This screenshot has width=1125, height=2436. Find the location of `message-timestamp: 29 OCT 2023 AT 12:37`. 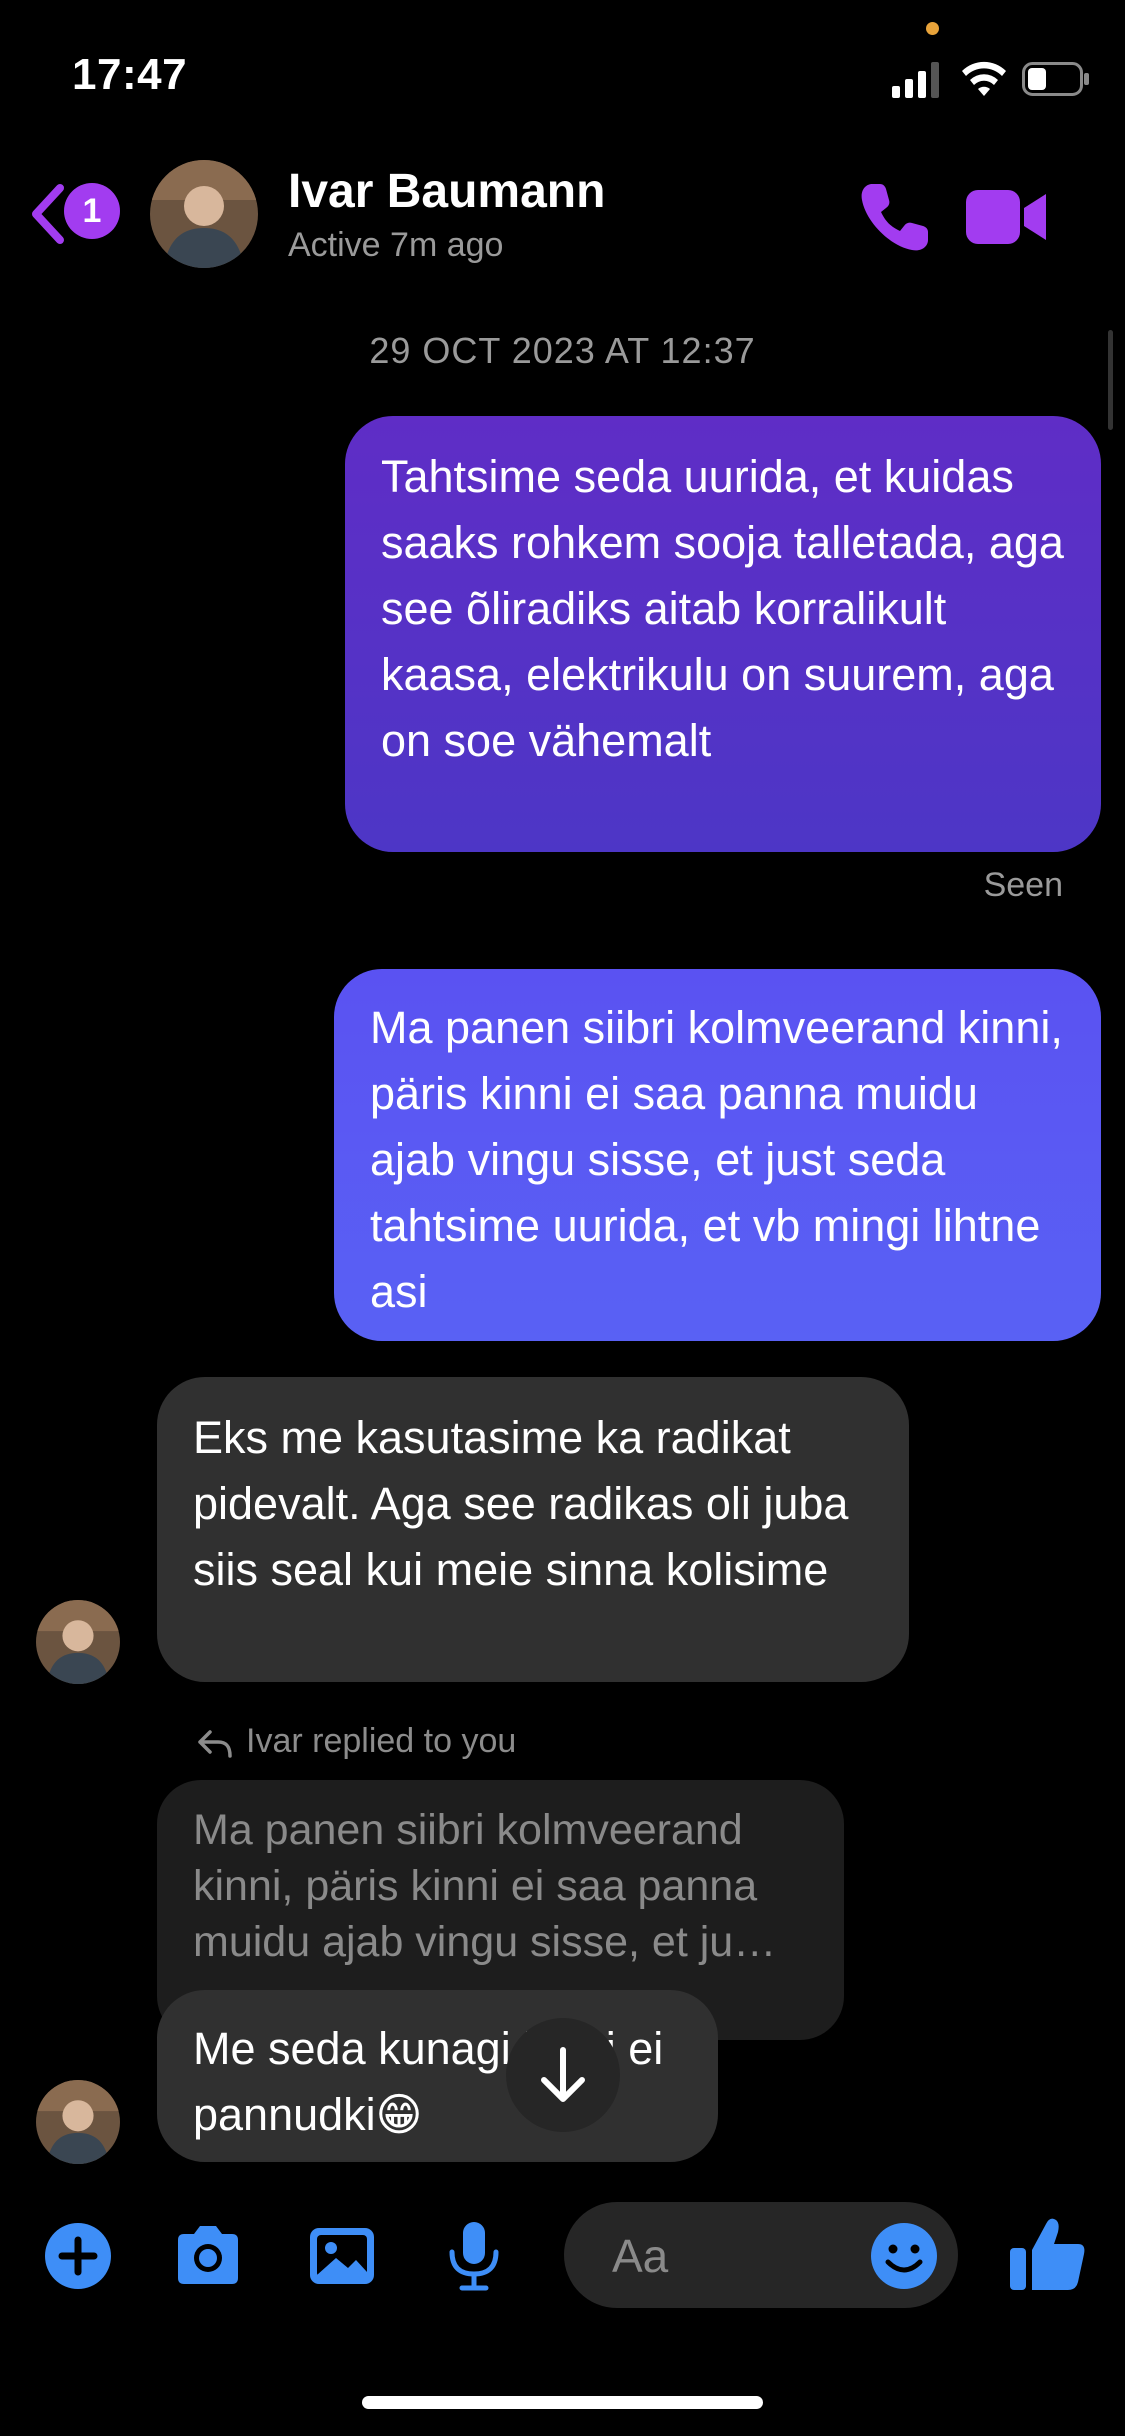

message-timestamp: 29 OCT 2023 AT 12:37 is located at coordinates (562, 350).